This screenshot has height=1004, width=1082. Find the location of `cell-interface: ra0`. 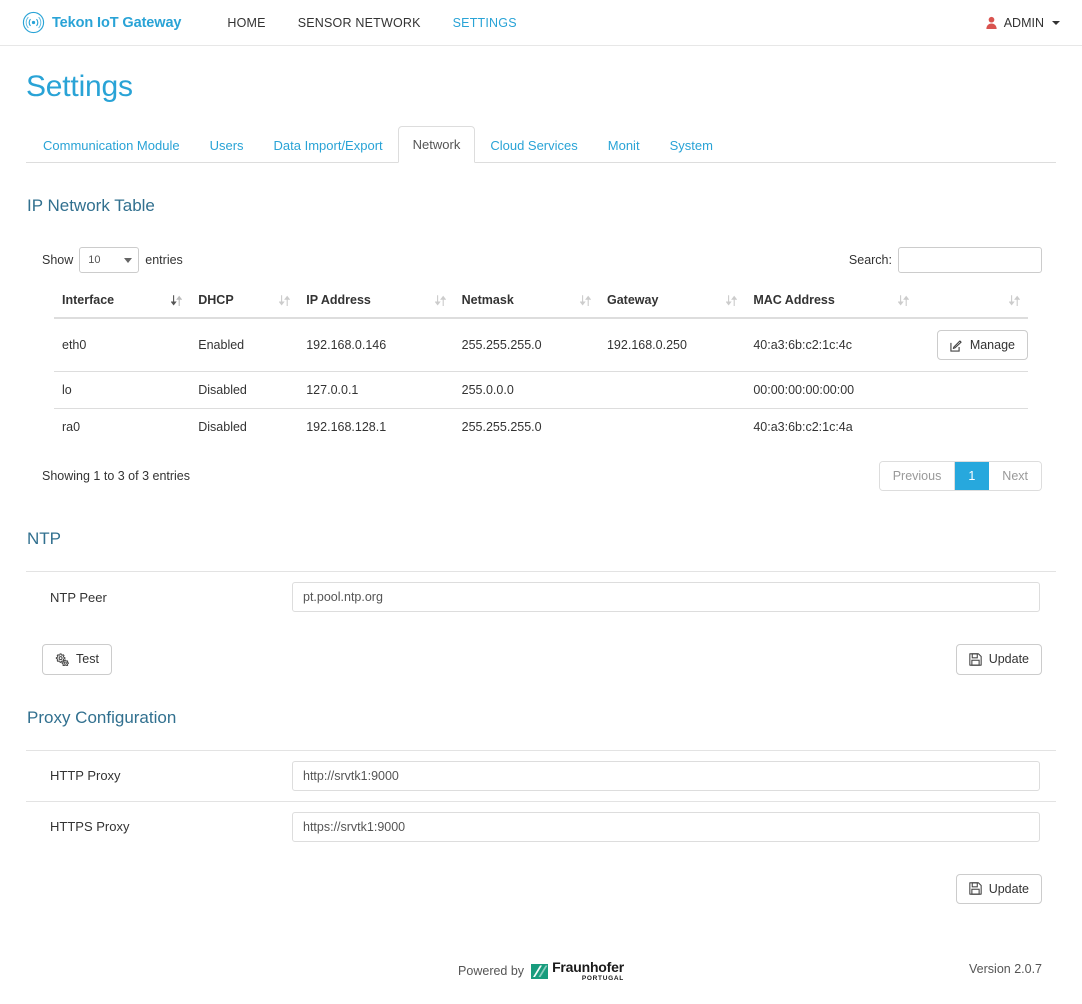

cell-interface: ra0 is located at coordinates (122, 427).